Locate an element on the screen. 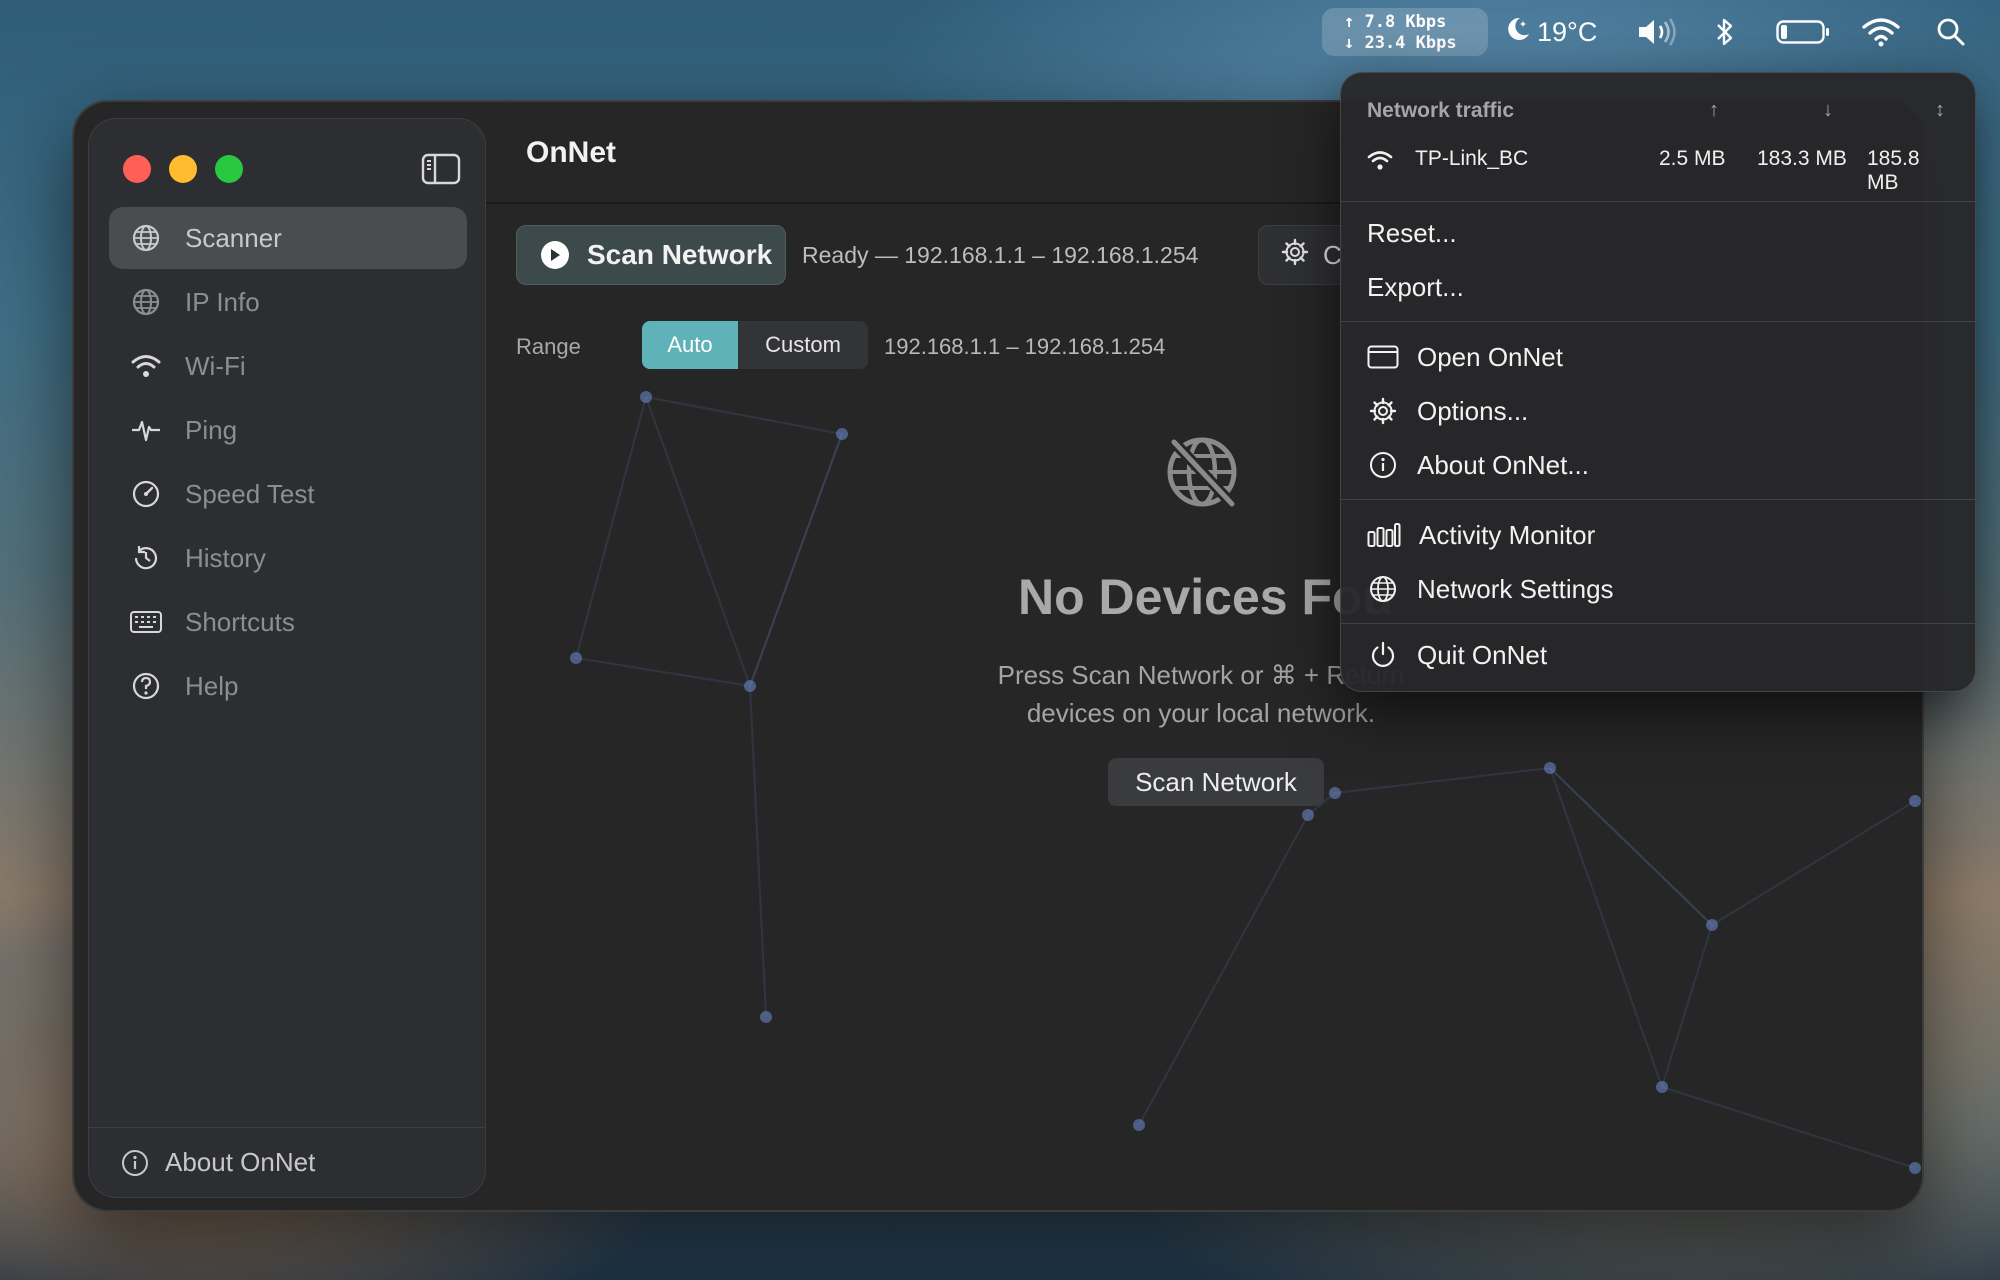 This screenshot has height=1280, width=2000. network-speed-widget: ↑ 7.8 Kbps ↓ 23.4 Kbps is located at coordinates (1405, 32).